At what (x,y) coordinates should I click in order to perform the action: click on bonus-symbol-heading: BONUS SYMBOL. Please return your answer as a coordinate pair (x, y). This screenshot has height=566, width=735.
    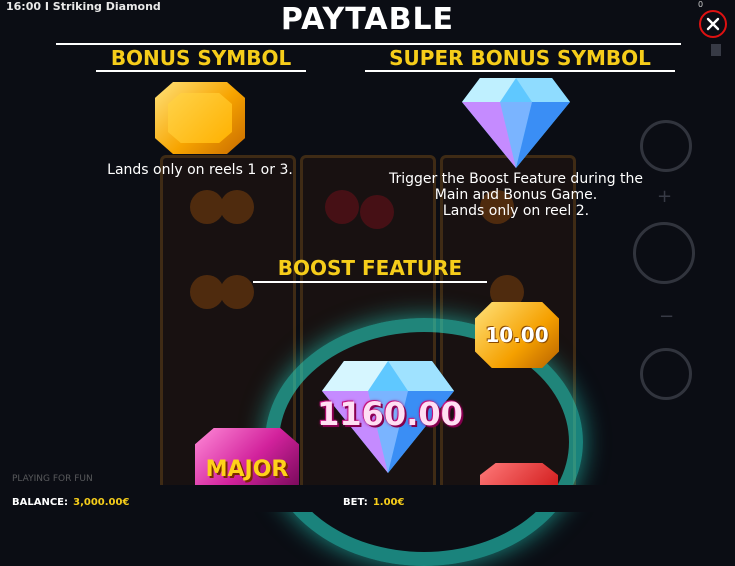
    Looking at the image, I should click on (201, 58).